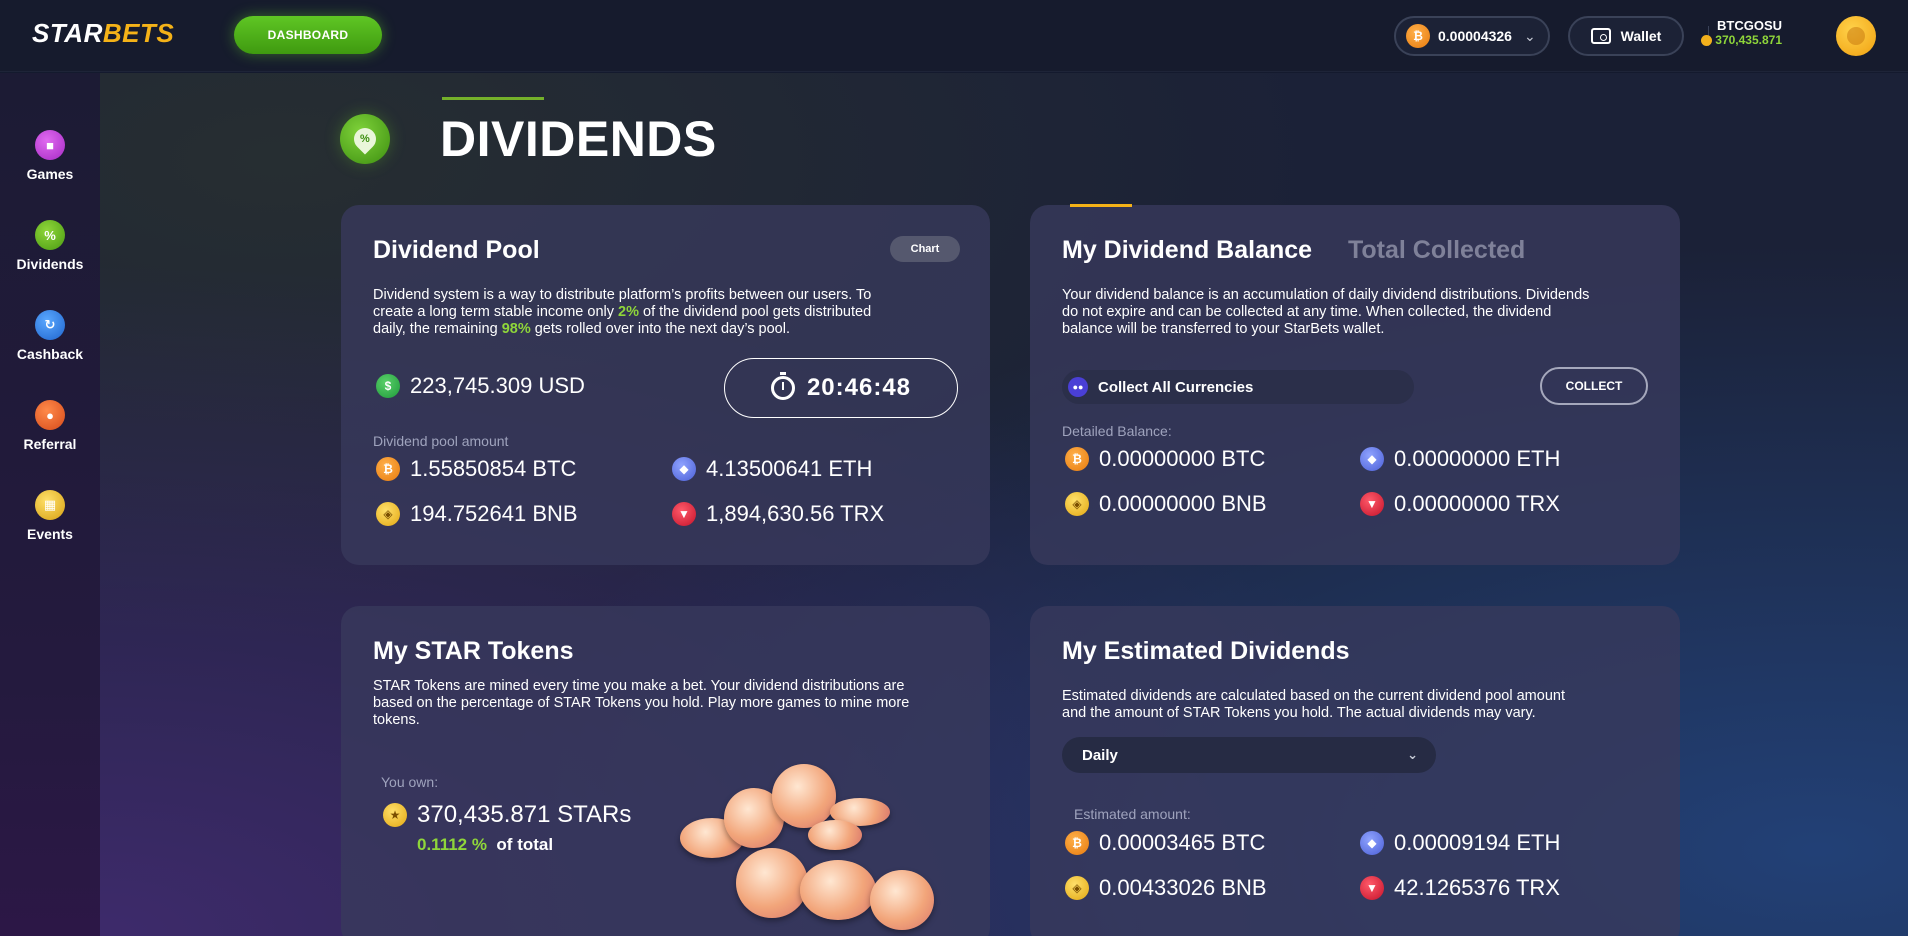  I want to click on star-coins-illustration, so click(820, 848).